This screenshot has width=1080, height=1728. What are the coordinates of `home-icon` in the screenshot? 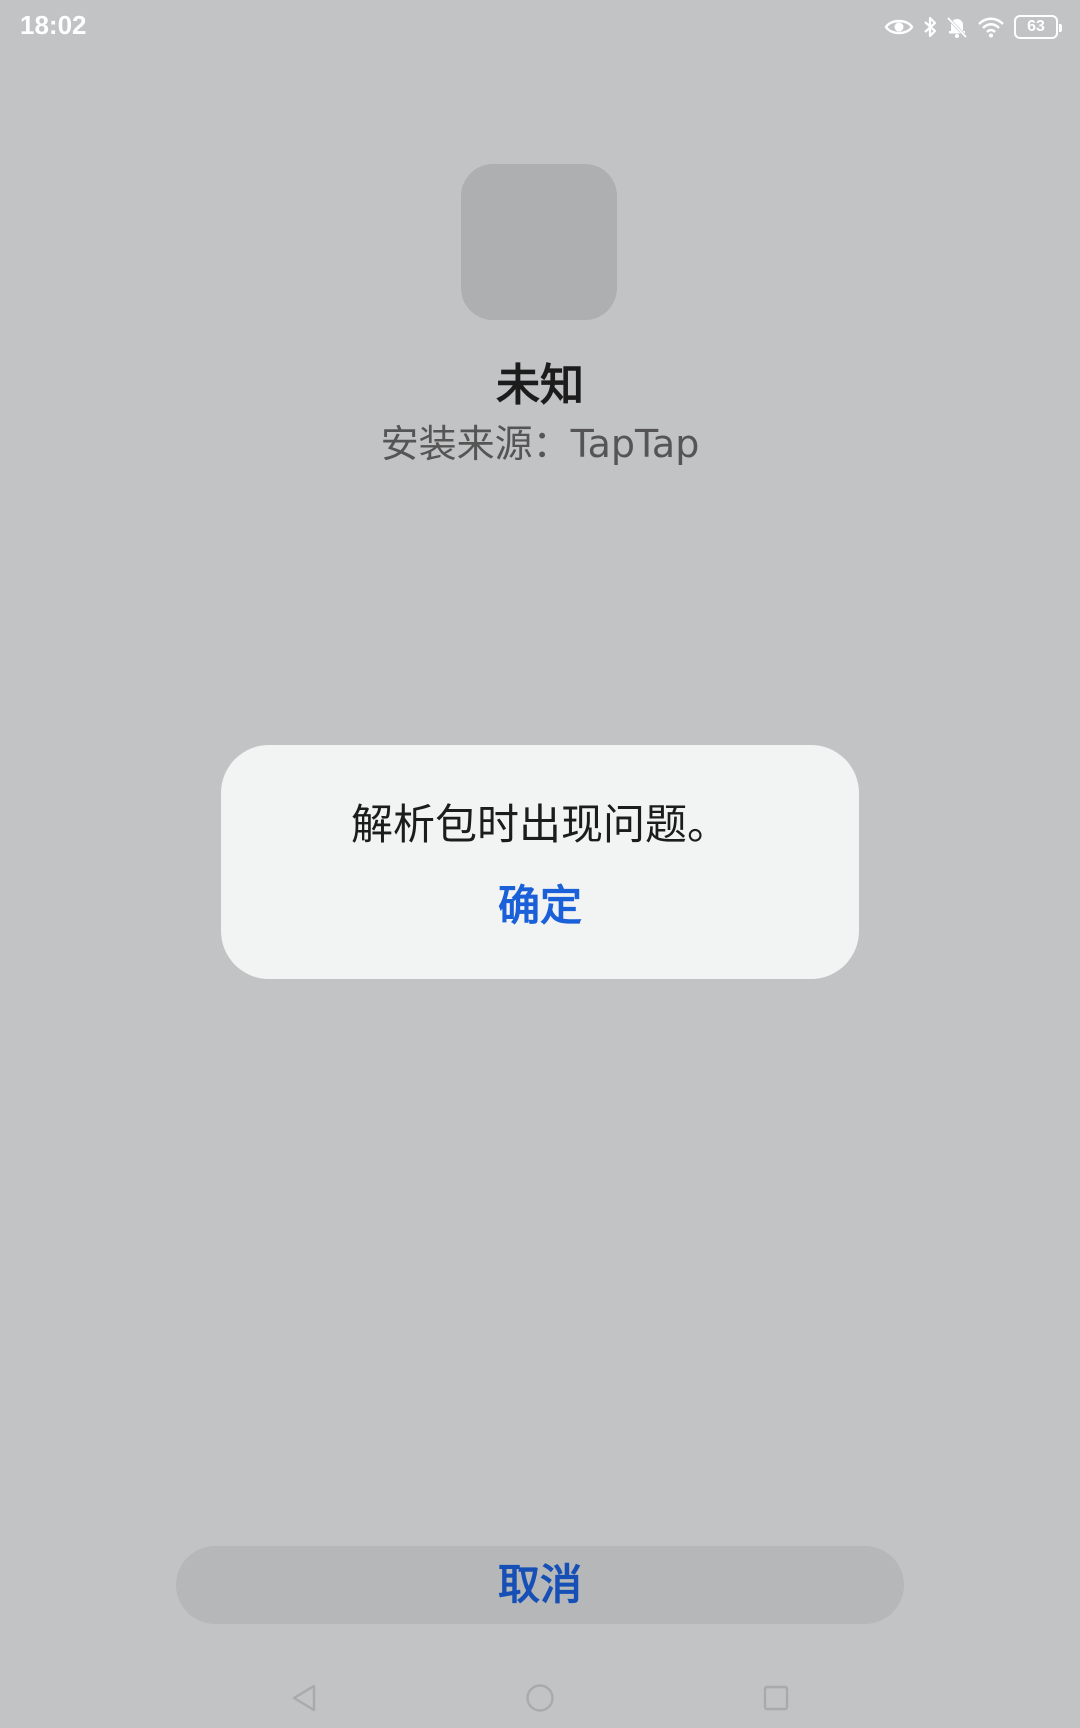 It's located at (540, 1700).